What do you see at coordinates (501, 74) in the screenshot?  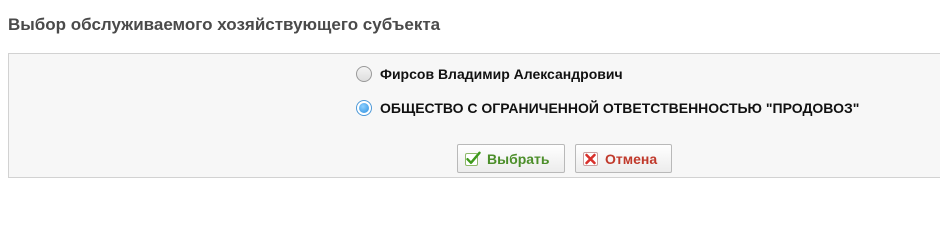 I see `option-firsov-label: Фирсов Владимир Александрович` at bounding box center [501, 74].